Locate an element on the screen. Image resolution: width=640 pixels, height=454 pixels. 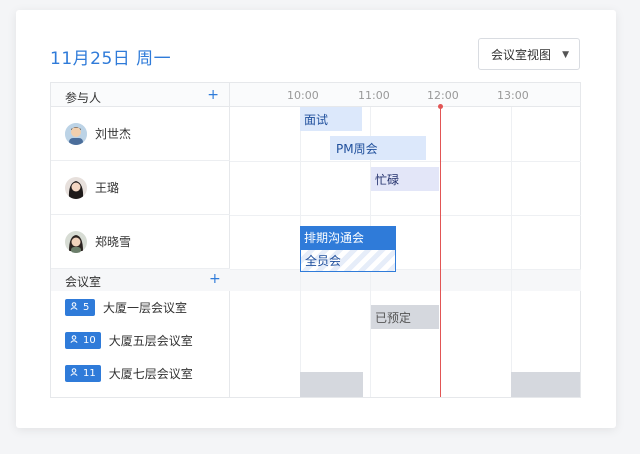
event-booked: 已预定 is located at coordinates (405, 317).